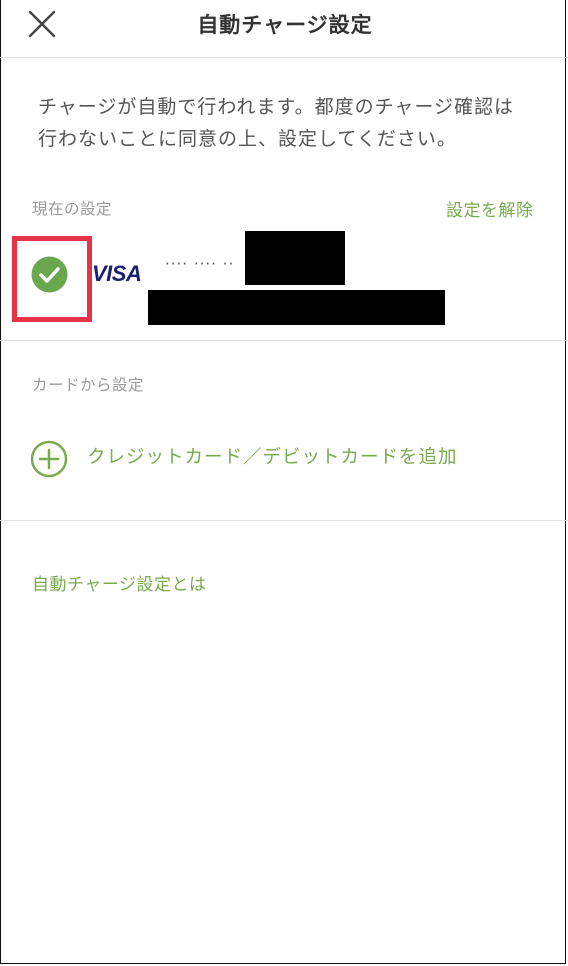 The height and width of the screenshot is (966, 568). I want to click on redacted-card-holder, so click(296, 307).